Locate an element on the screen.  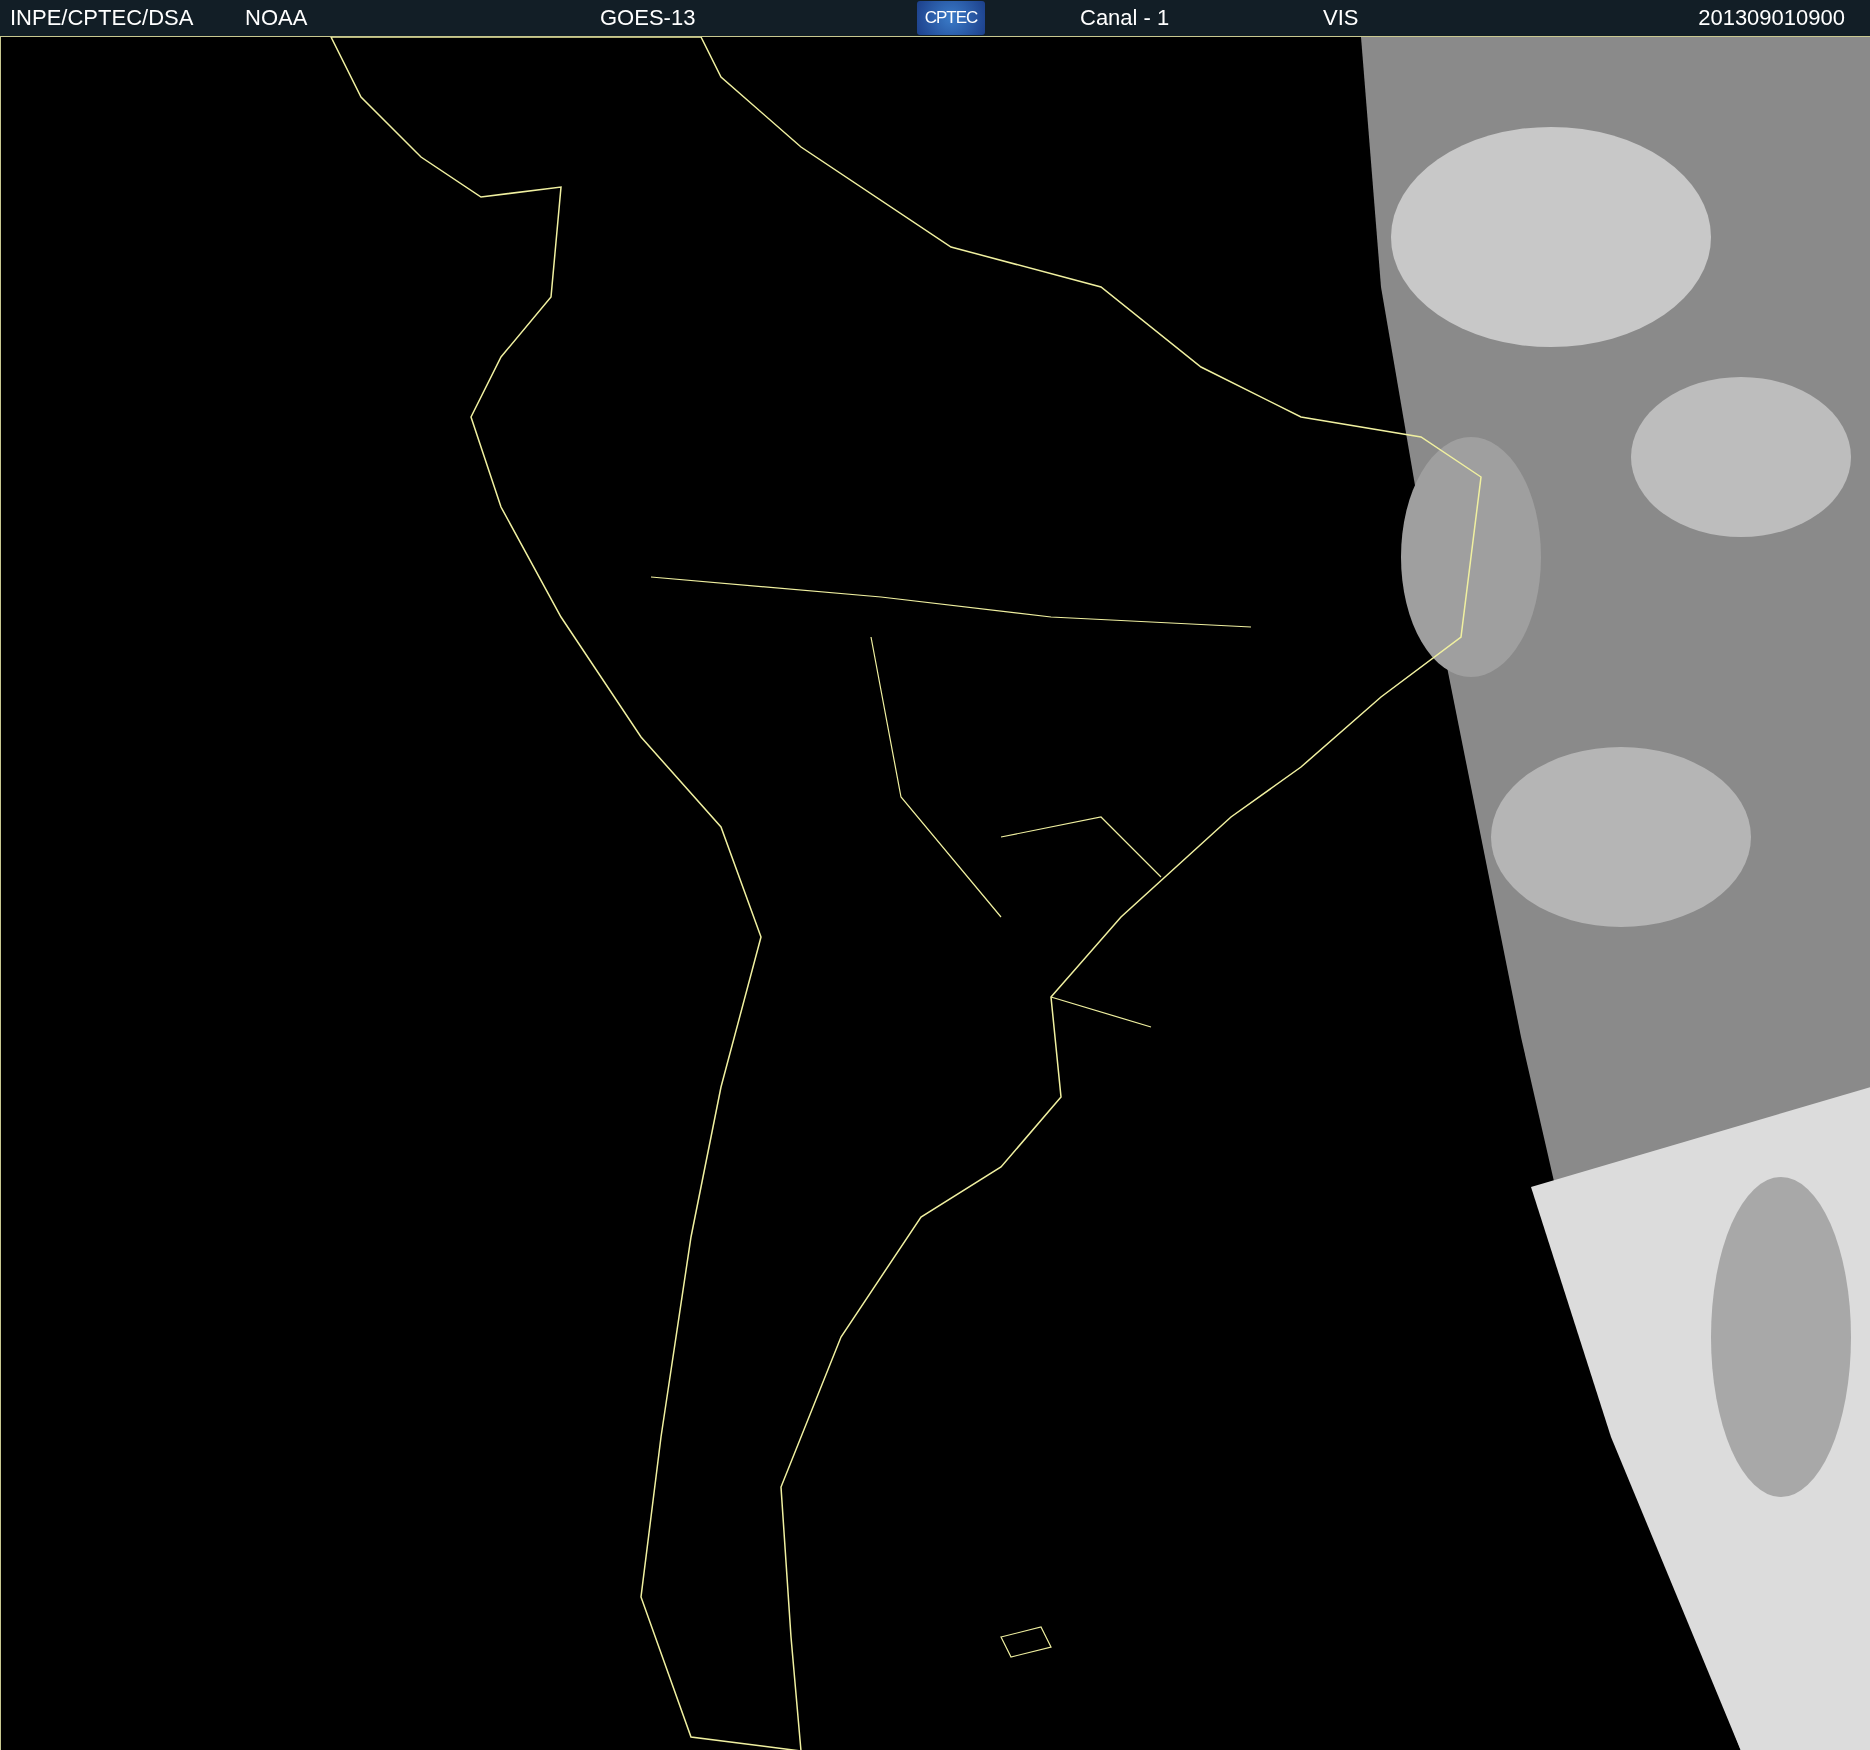
timestamp-label: 201309010900 is located at coordinates (1771, 18).